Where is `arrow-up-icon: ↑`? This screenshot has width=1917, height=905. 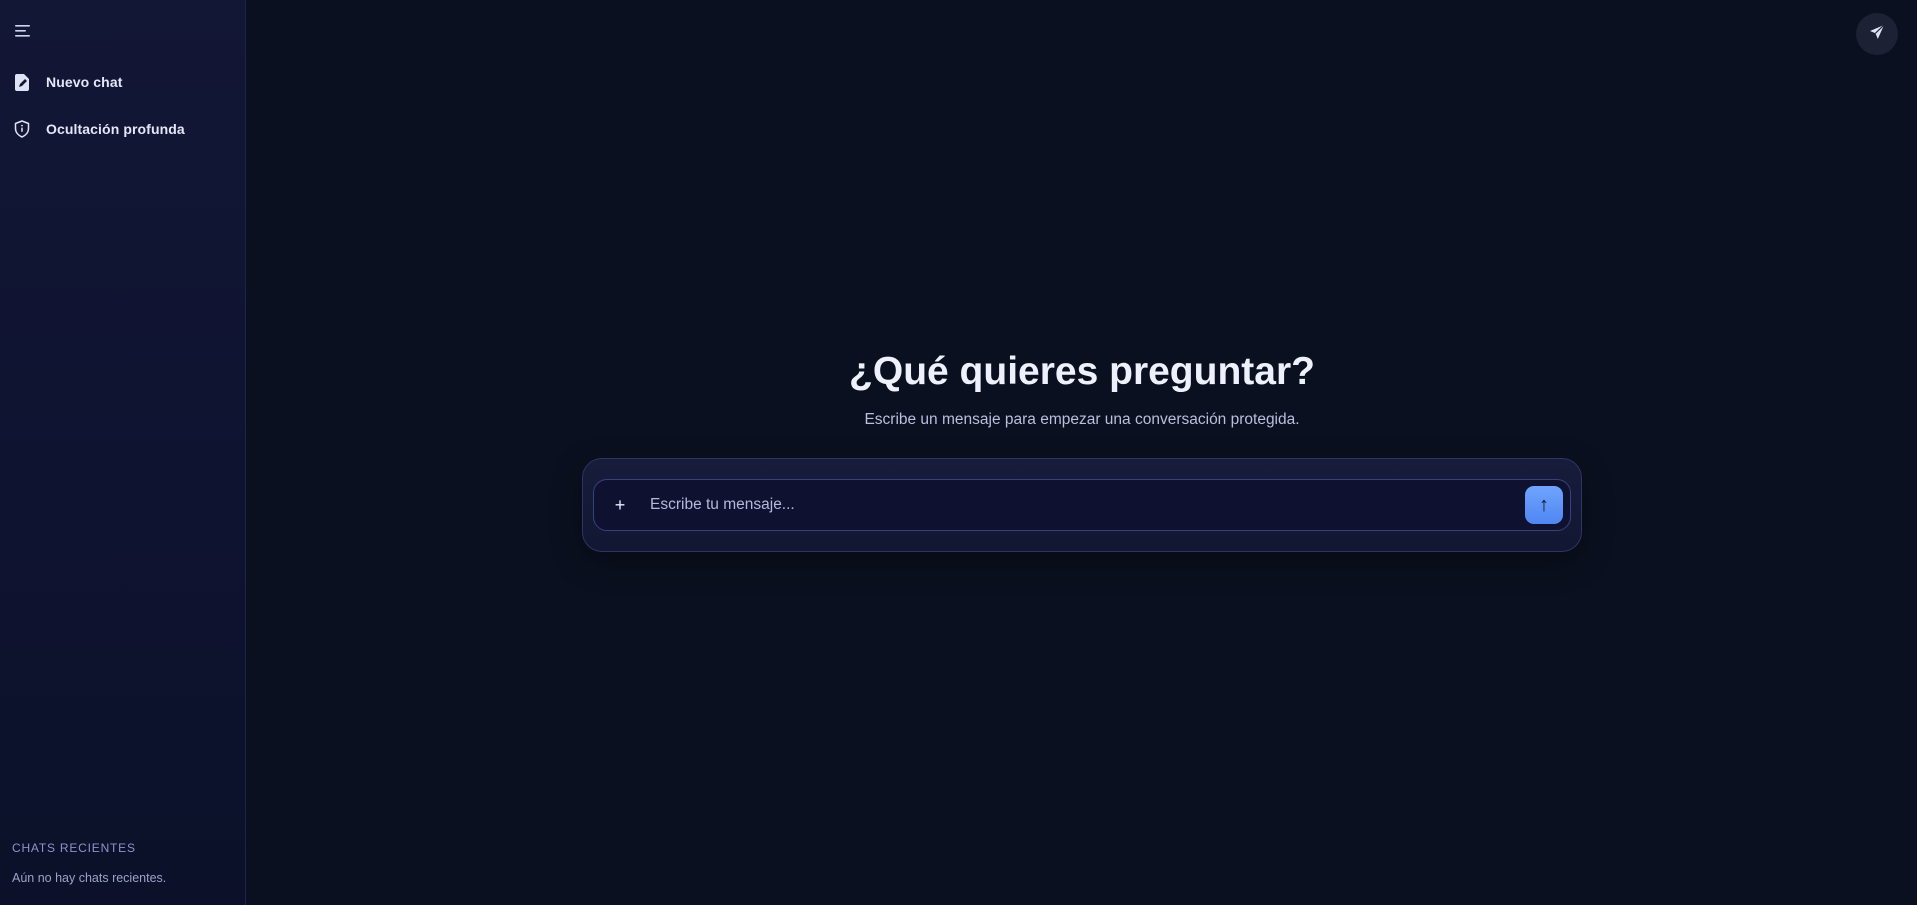
arrow-up-icon: ↑ is located at coordinates (1544, 504).